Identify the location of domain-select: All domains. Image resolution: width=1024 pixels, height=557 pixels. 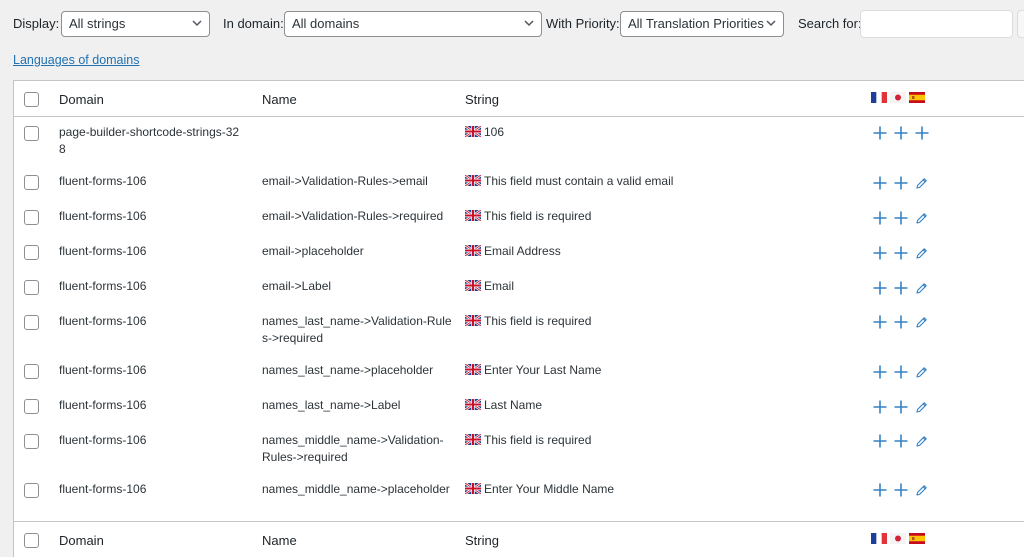
(413, 24).